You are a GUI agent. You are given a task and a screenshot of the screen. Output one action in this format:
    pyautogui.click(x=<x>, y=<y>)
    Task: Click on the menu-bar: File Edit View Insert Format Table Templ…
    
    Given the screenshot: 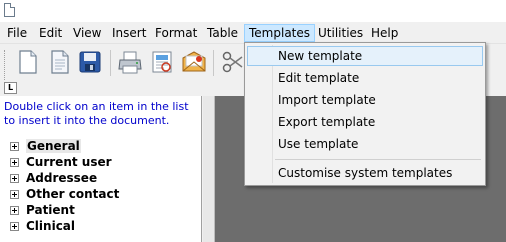 What is the action you would take?
    pyautogui.click(x=253, y=32)
    